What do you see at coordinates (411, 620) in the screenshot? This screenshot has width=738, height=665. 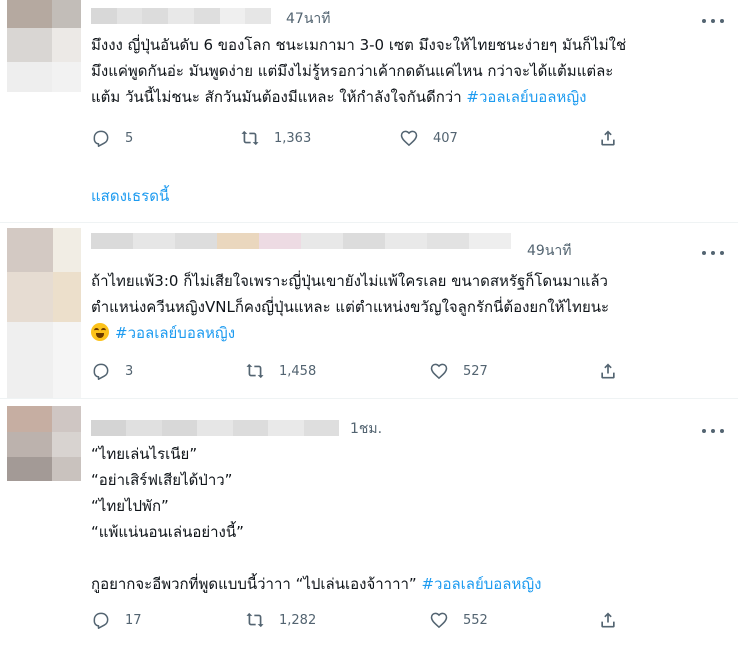 I see `tweet-actions: 17 1,282 552` at bounding box center [411, 620].